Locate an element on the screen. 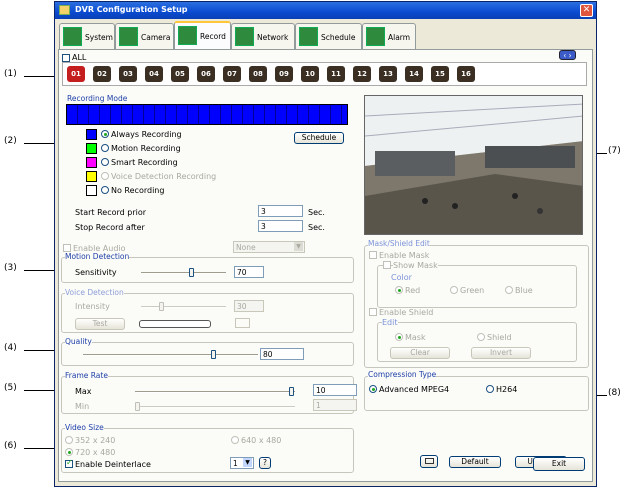 This screenshot has width=626, height=497. tab-network: Network is located at coordinates (263, 36).